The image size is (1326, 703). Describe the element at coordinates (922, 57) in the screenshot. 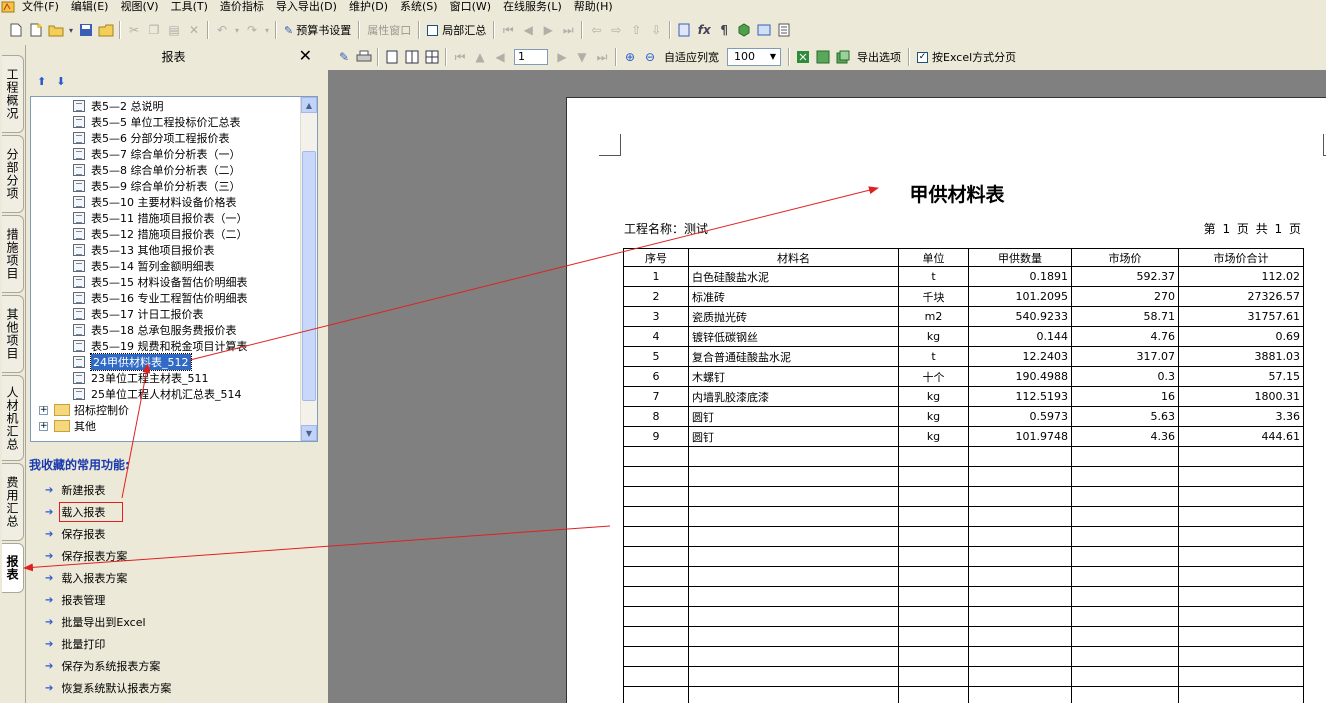

I see `excel-paging-checkbox: ✓` at that location.